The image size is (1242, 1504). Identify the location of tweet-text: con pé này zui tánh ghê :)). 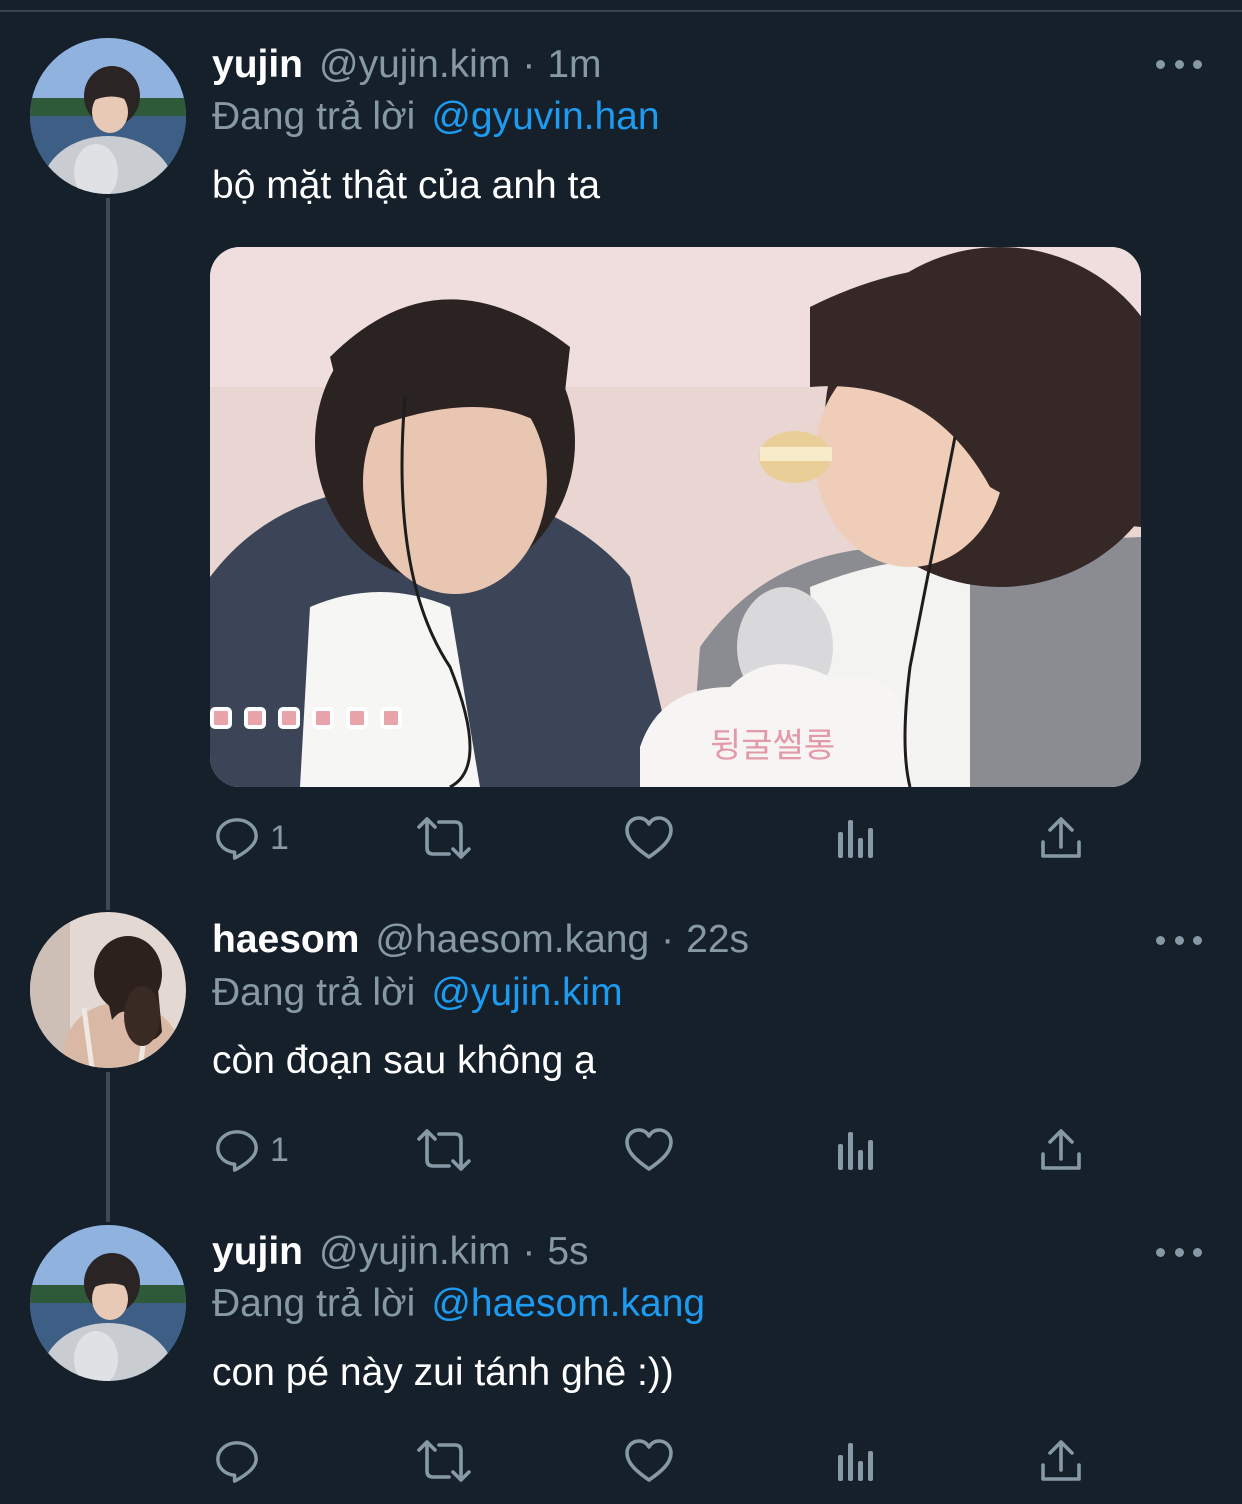
(443, 1372).